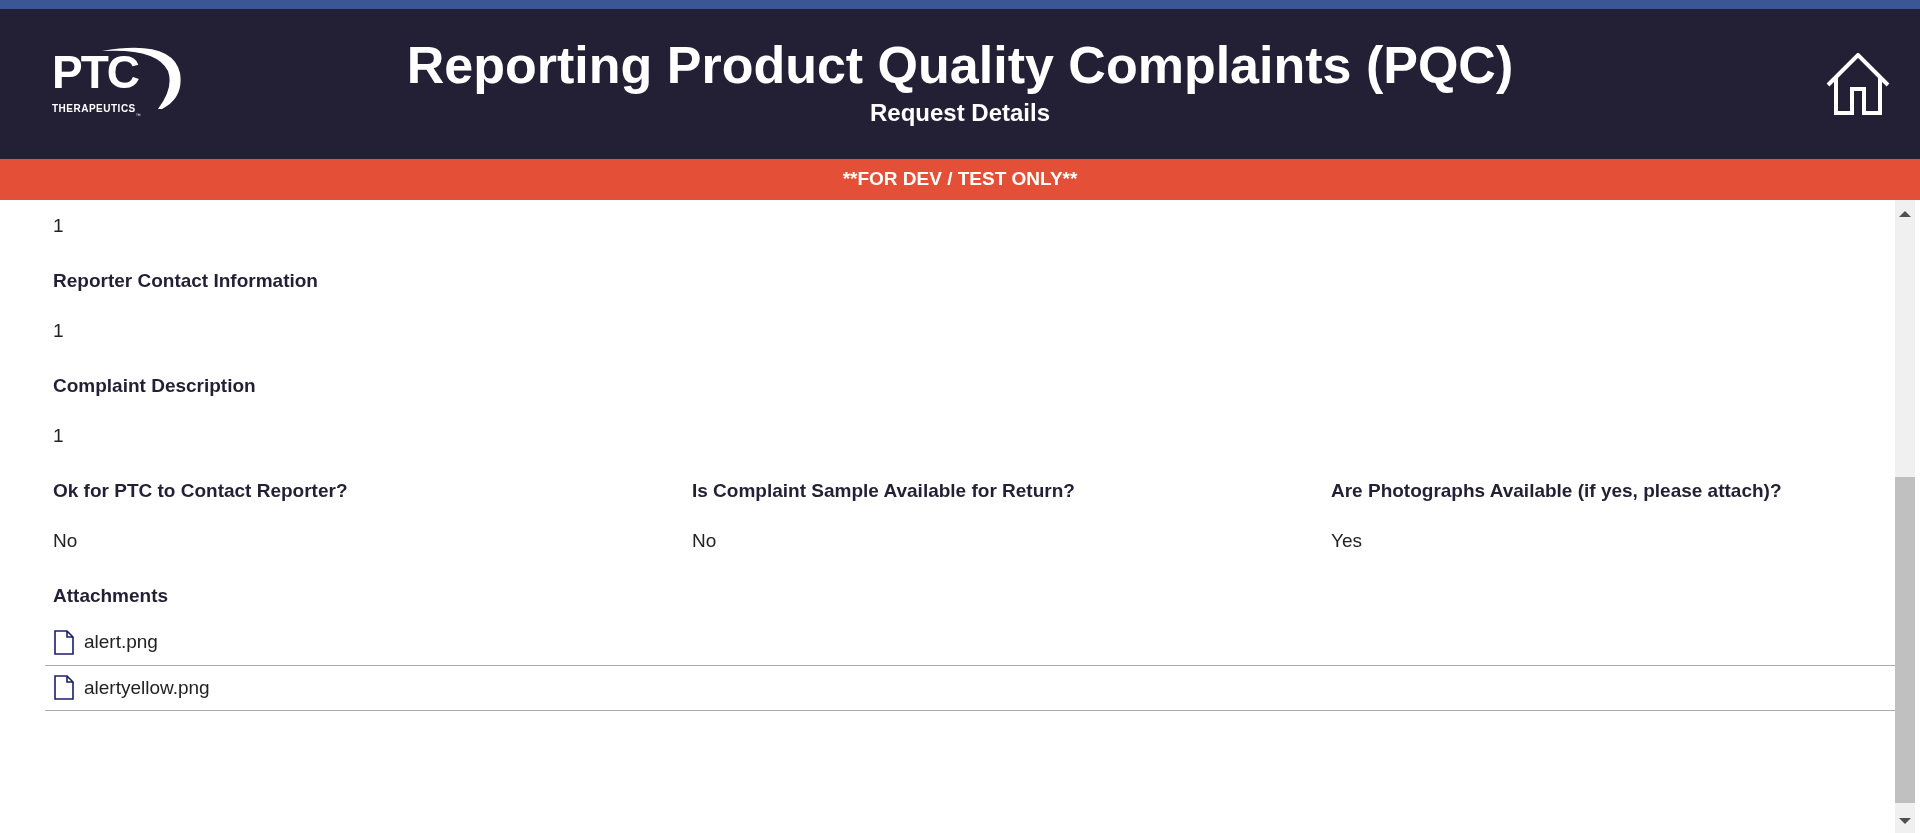  Describe the element at coordinates (186, 280) in the screenshot. I see `field-label: Reporter Contact Information` at that location.